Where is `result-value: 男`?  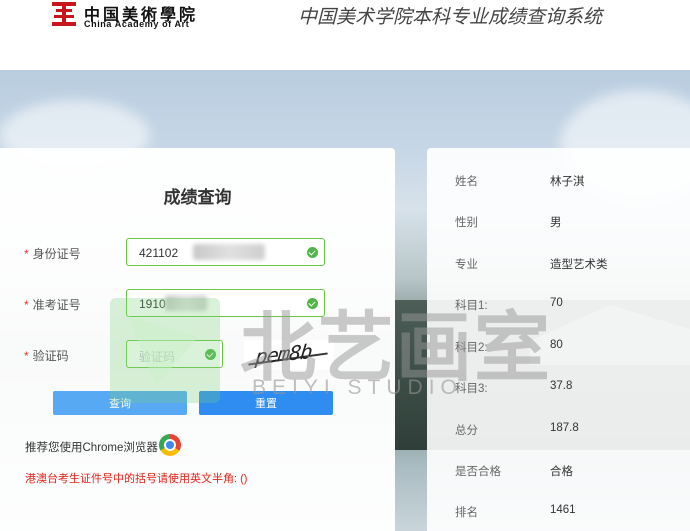 result-value: 男 is located at coordinates (556, 223).